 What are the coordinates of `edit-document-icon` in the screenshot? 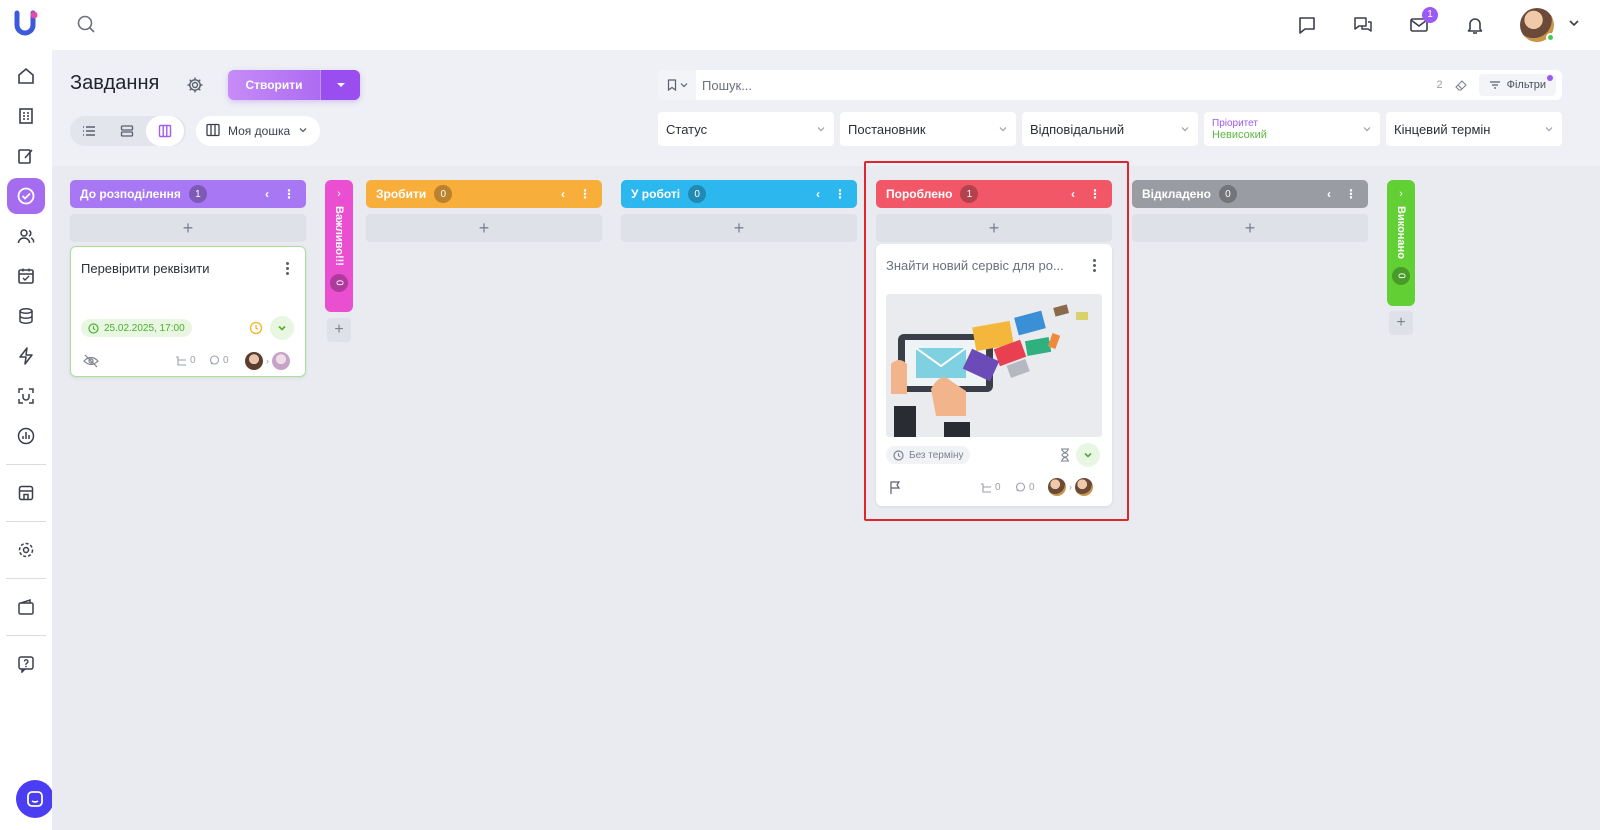 It's located at (26, 156).